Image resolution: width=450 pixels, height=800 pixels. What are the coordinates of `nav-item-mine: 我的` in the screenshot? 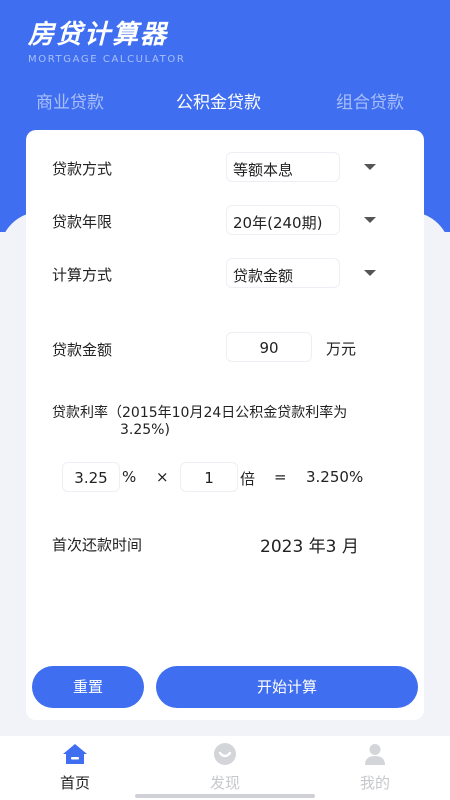 It's located at (375, 767).